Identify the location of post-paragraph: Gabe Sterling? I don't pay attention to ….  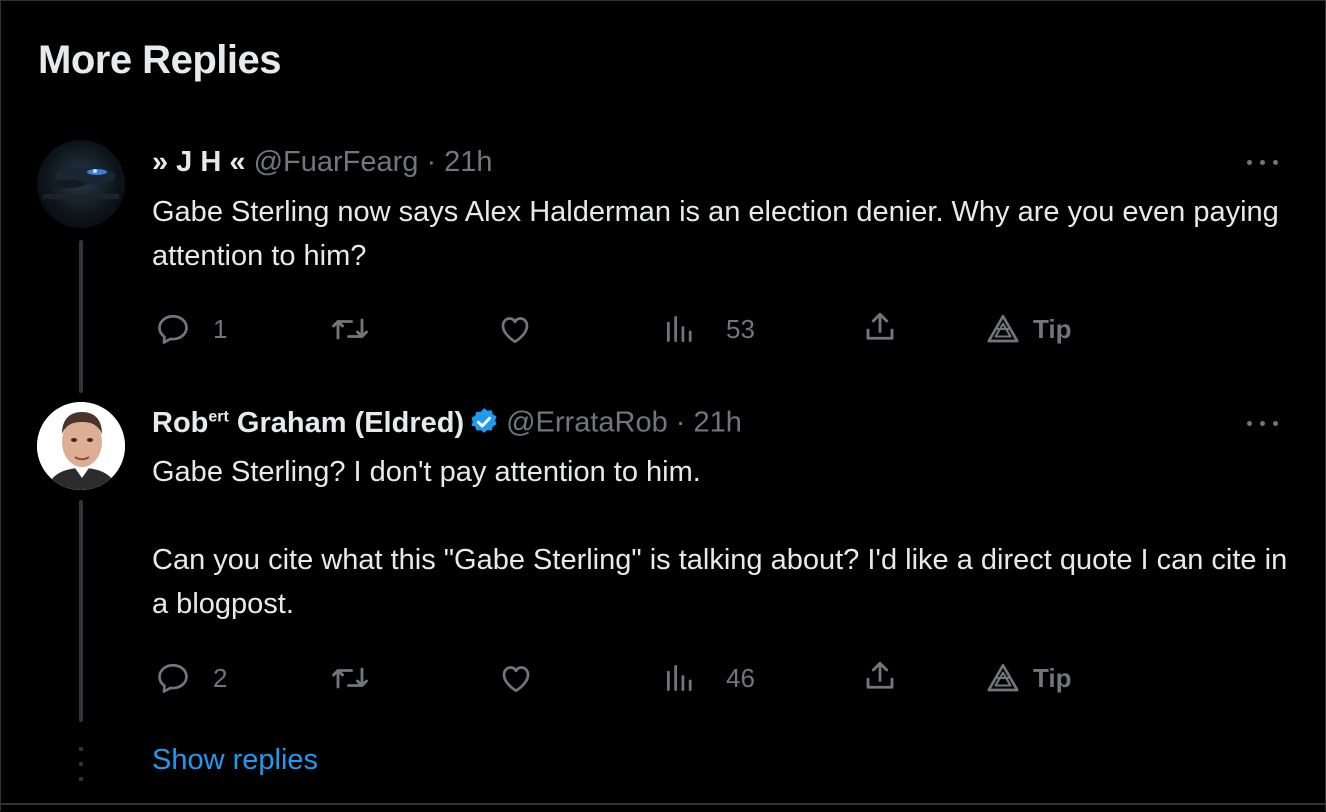
(426, 472).